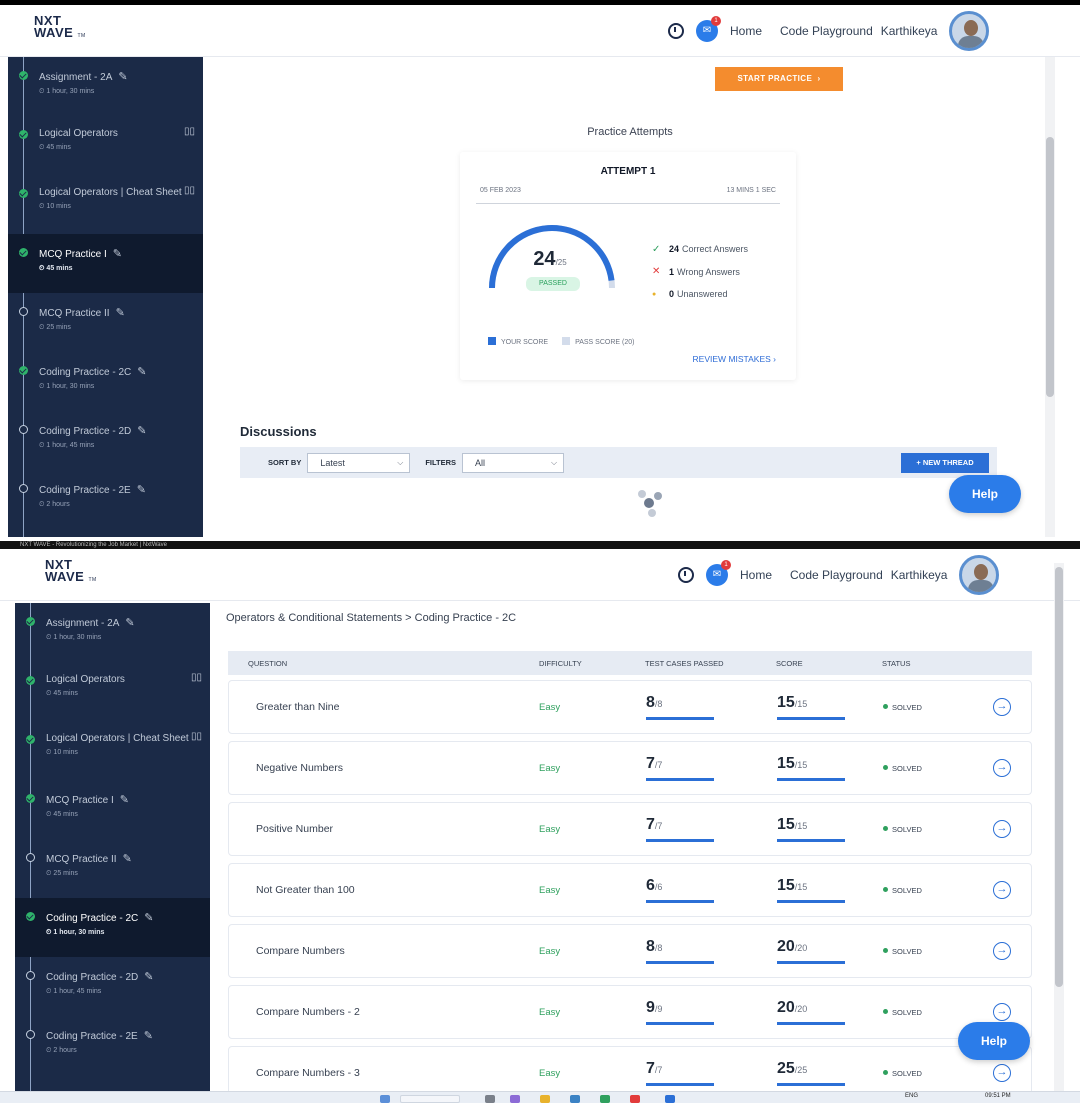 Image resolution: width=1080 pixels, height=1103 pixels. Describe the element at coordinates (630, 1012) in the screenshot. I see `table-row: Compare Numbers - 2 Easy 9/9 20/20 SOLVED →` at that location.